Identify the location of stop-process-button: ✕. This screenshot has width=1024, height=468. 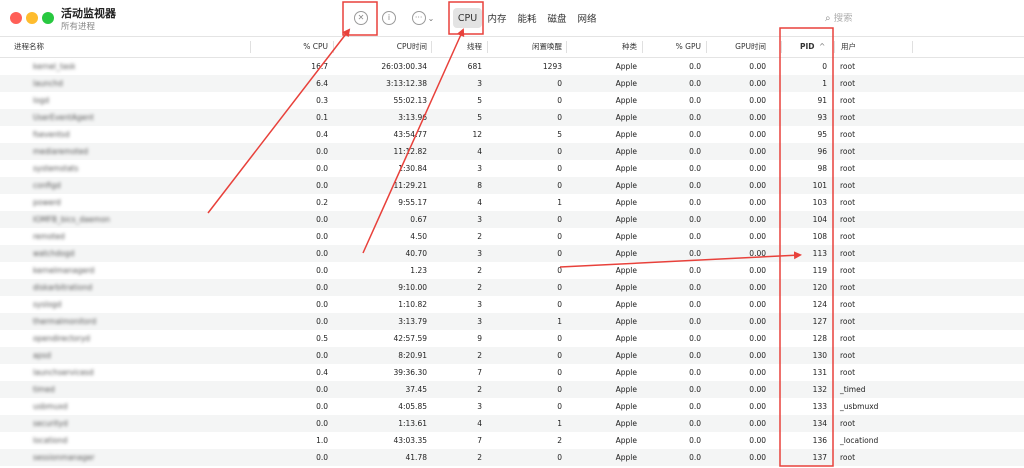
(361, 18).